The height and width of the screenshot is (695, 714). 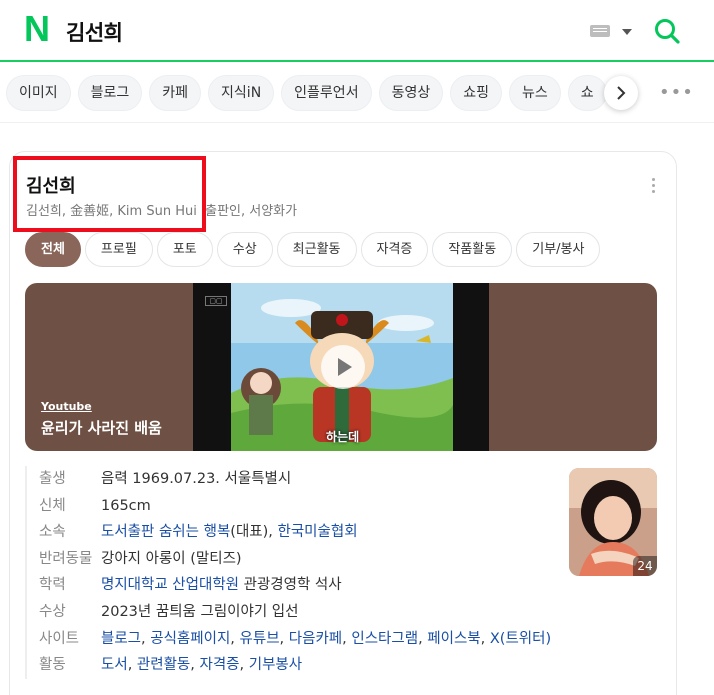 I want to click on info-row-activity: 활동 도서, 관련활동, 자격증, 기부봉사, so click(x=296, y=665).